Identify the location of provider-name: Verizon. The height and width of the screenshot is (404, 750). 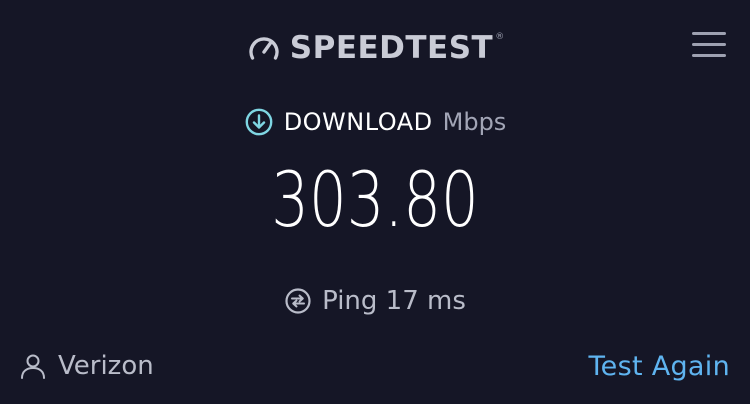
(106, 366).